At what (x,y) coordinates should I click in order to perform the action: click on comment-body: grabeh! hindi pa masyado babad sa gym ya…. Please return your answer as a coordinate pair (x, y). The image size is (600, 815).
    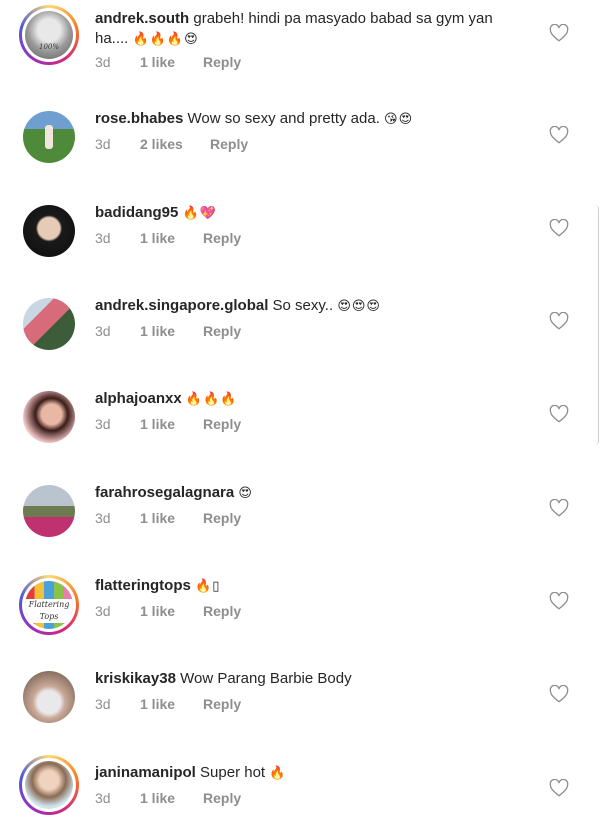
    Looking at the image, I should click on (343, 18).